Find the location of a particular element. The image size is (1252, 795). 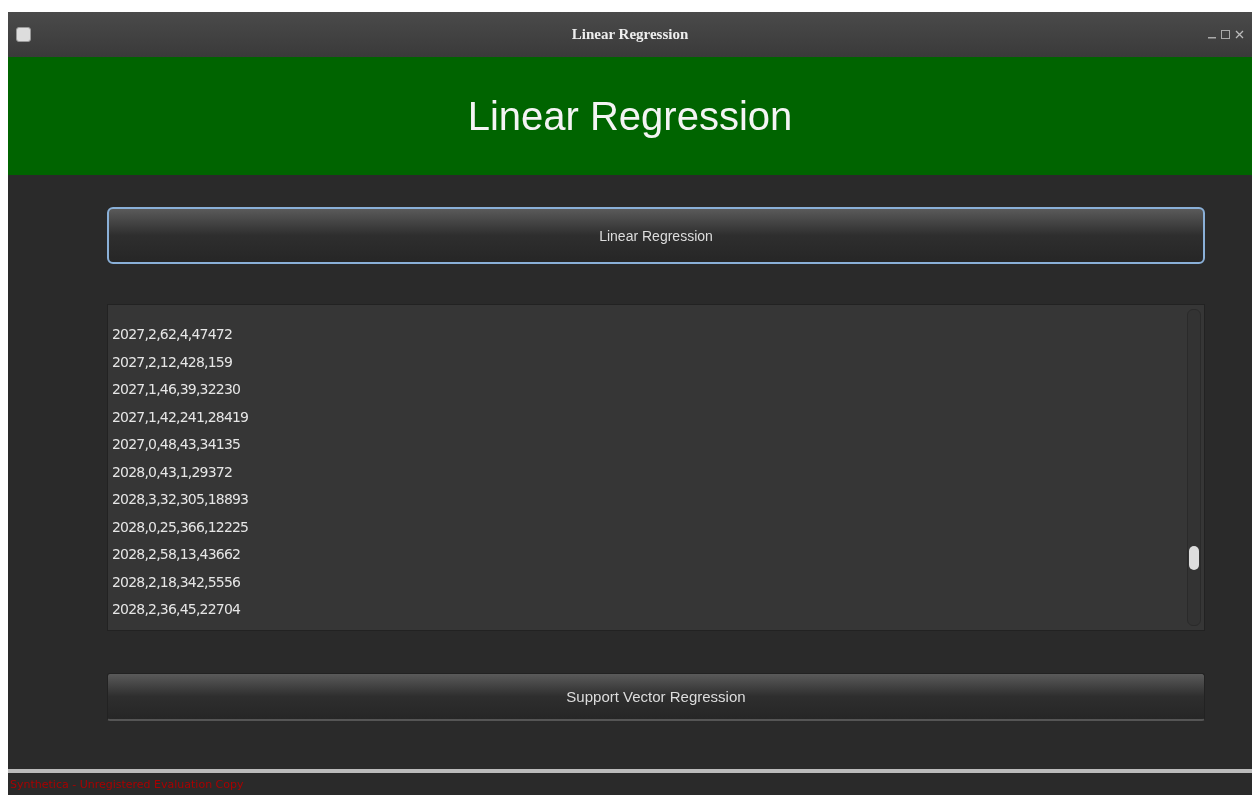

evaluation-notice: Synthetica - Unregistered Evaluation Copy is located at coordinates (126, 784).